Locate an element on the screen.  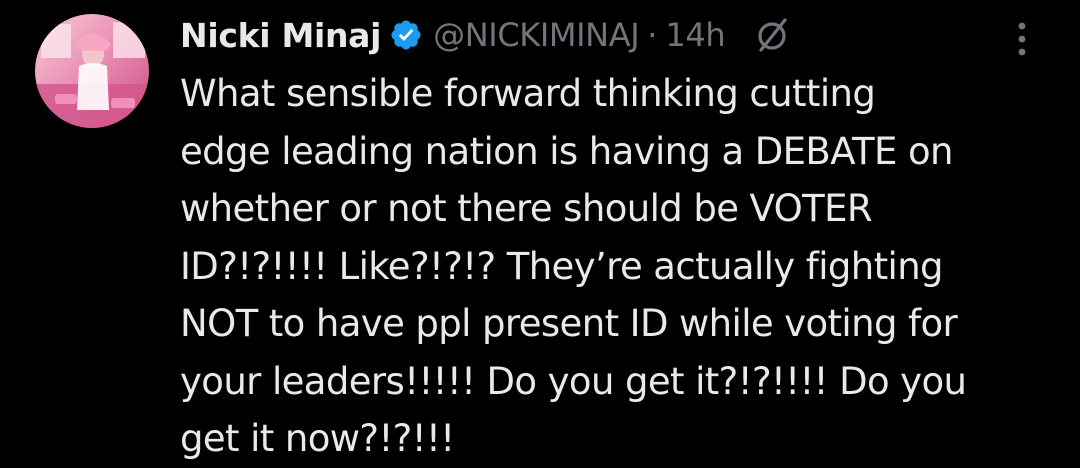
tweet-header: Nicki Minaj @NICKIMINAJ · 14h is located at coordinates (485, 35).